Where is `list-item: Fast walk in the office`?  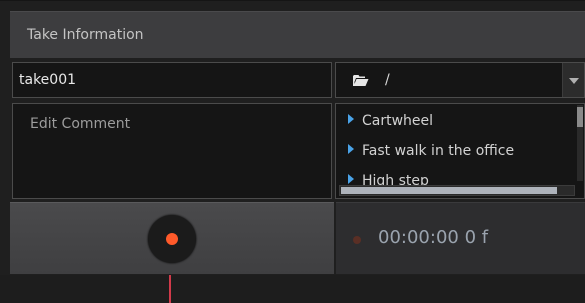
list-item: Fast walk in the office is located at coordinates (431, 154).